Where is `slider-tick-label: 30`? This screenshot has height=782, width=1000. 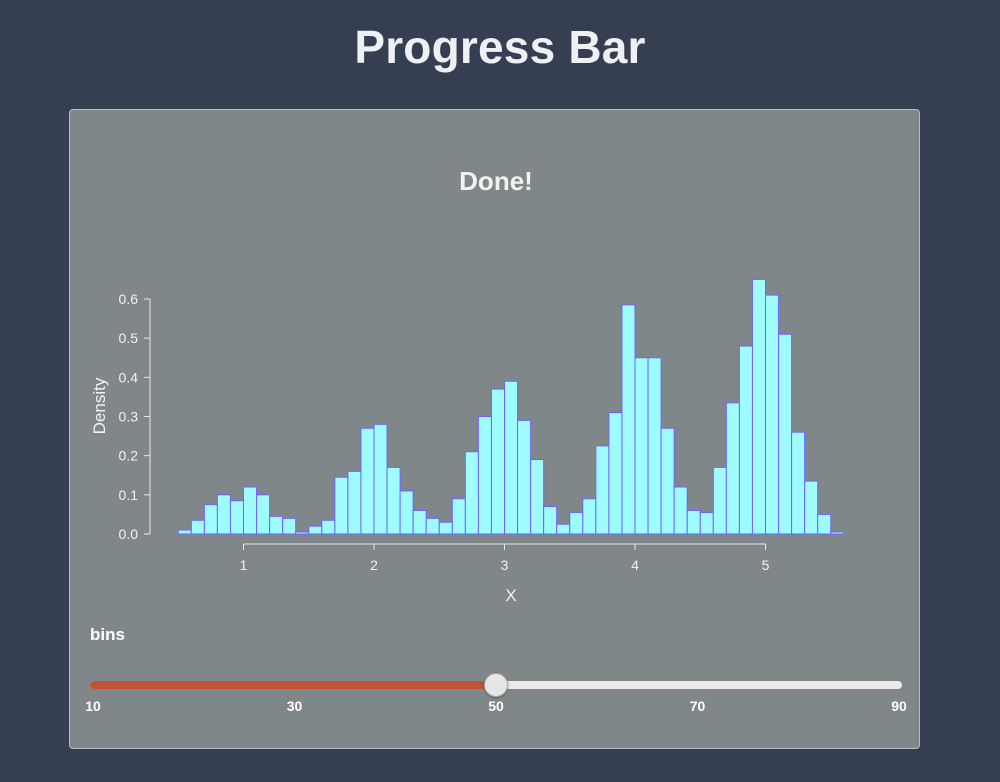 slider-tick-label: 30 is located at coordinates (294, 706).